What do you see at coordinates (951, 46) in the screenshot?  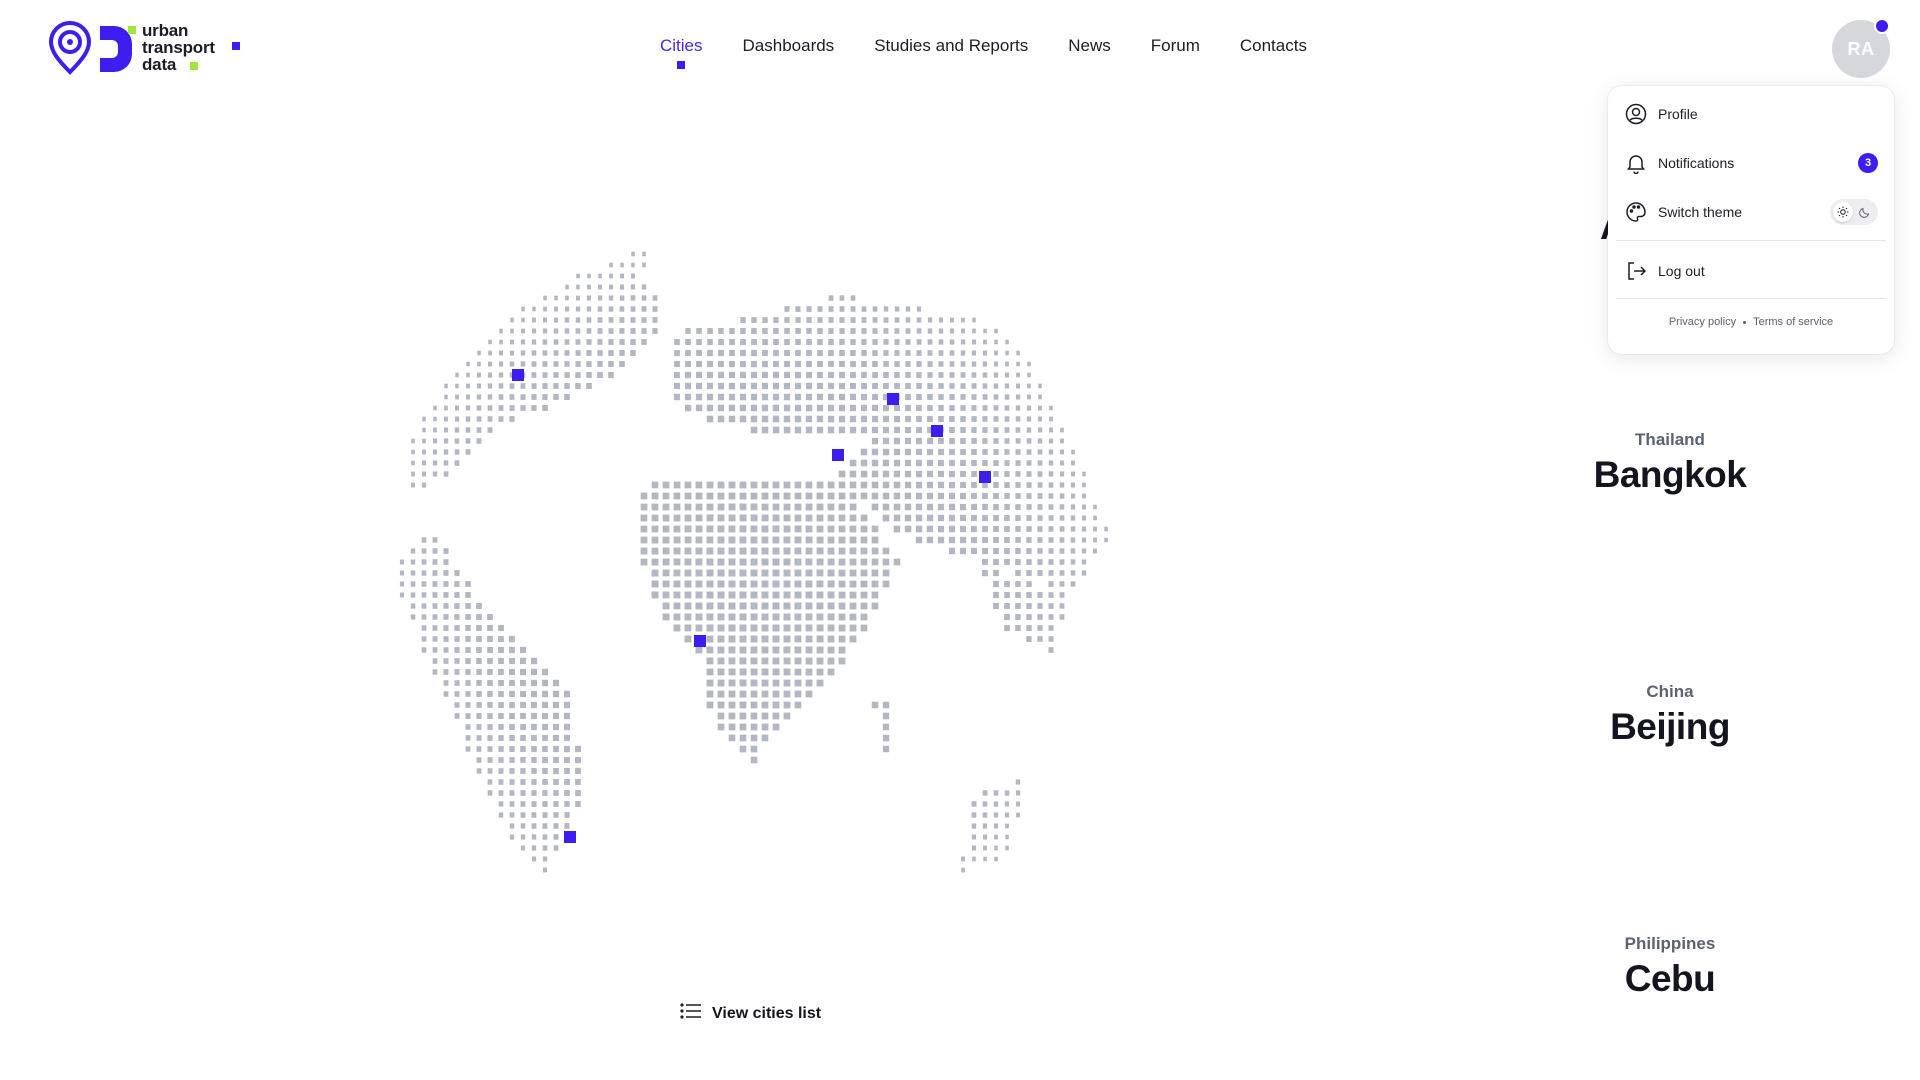 I see `nav-studies-and-reports: Studies and Reports` at bounding box center [951, 46].